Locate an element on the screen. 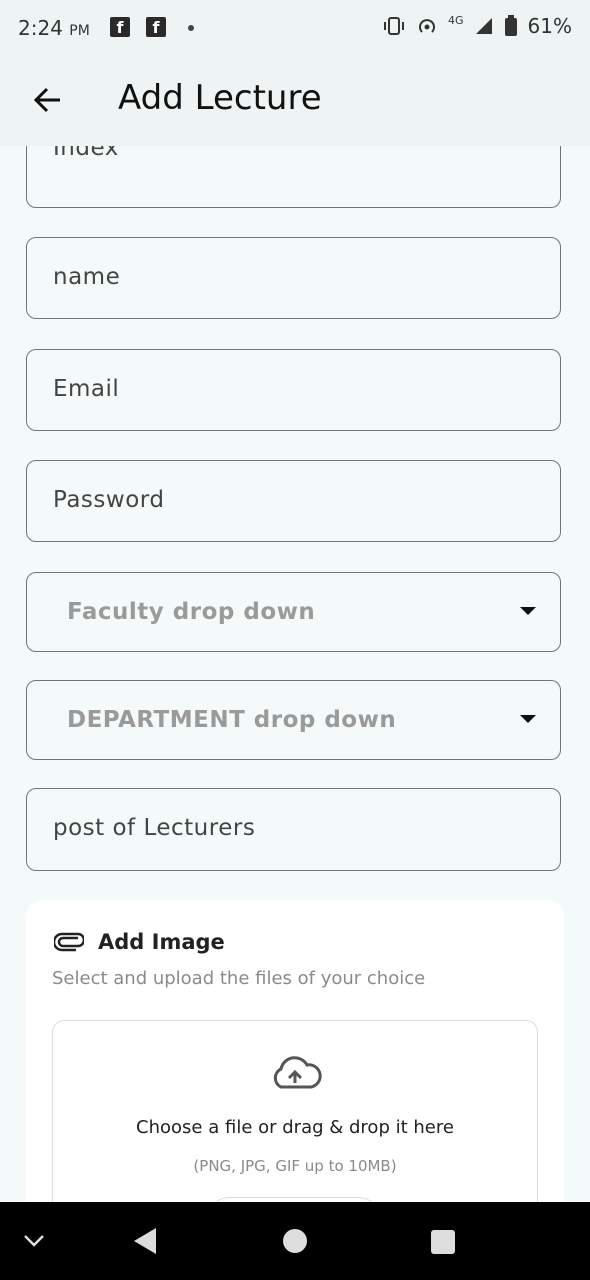  status-bar: 2:24 PM f f 4G 61% is located at coordinates (295, 29).